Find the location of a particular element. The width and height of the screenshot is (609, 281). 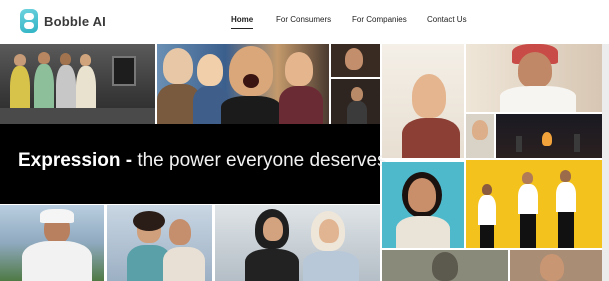

photo-bottom-right-b is located at coordinates (556, 265).